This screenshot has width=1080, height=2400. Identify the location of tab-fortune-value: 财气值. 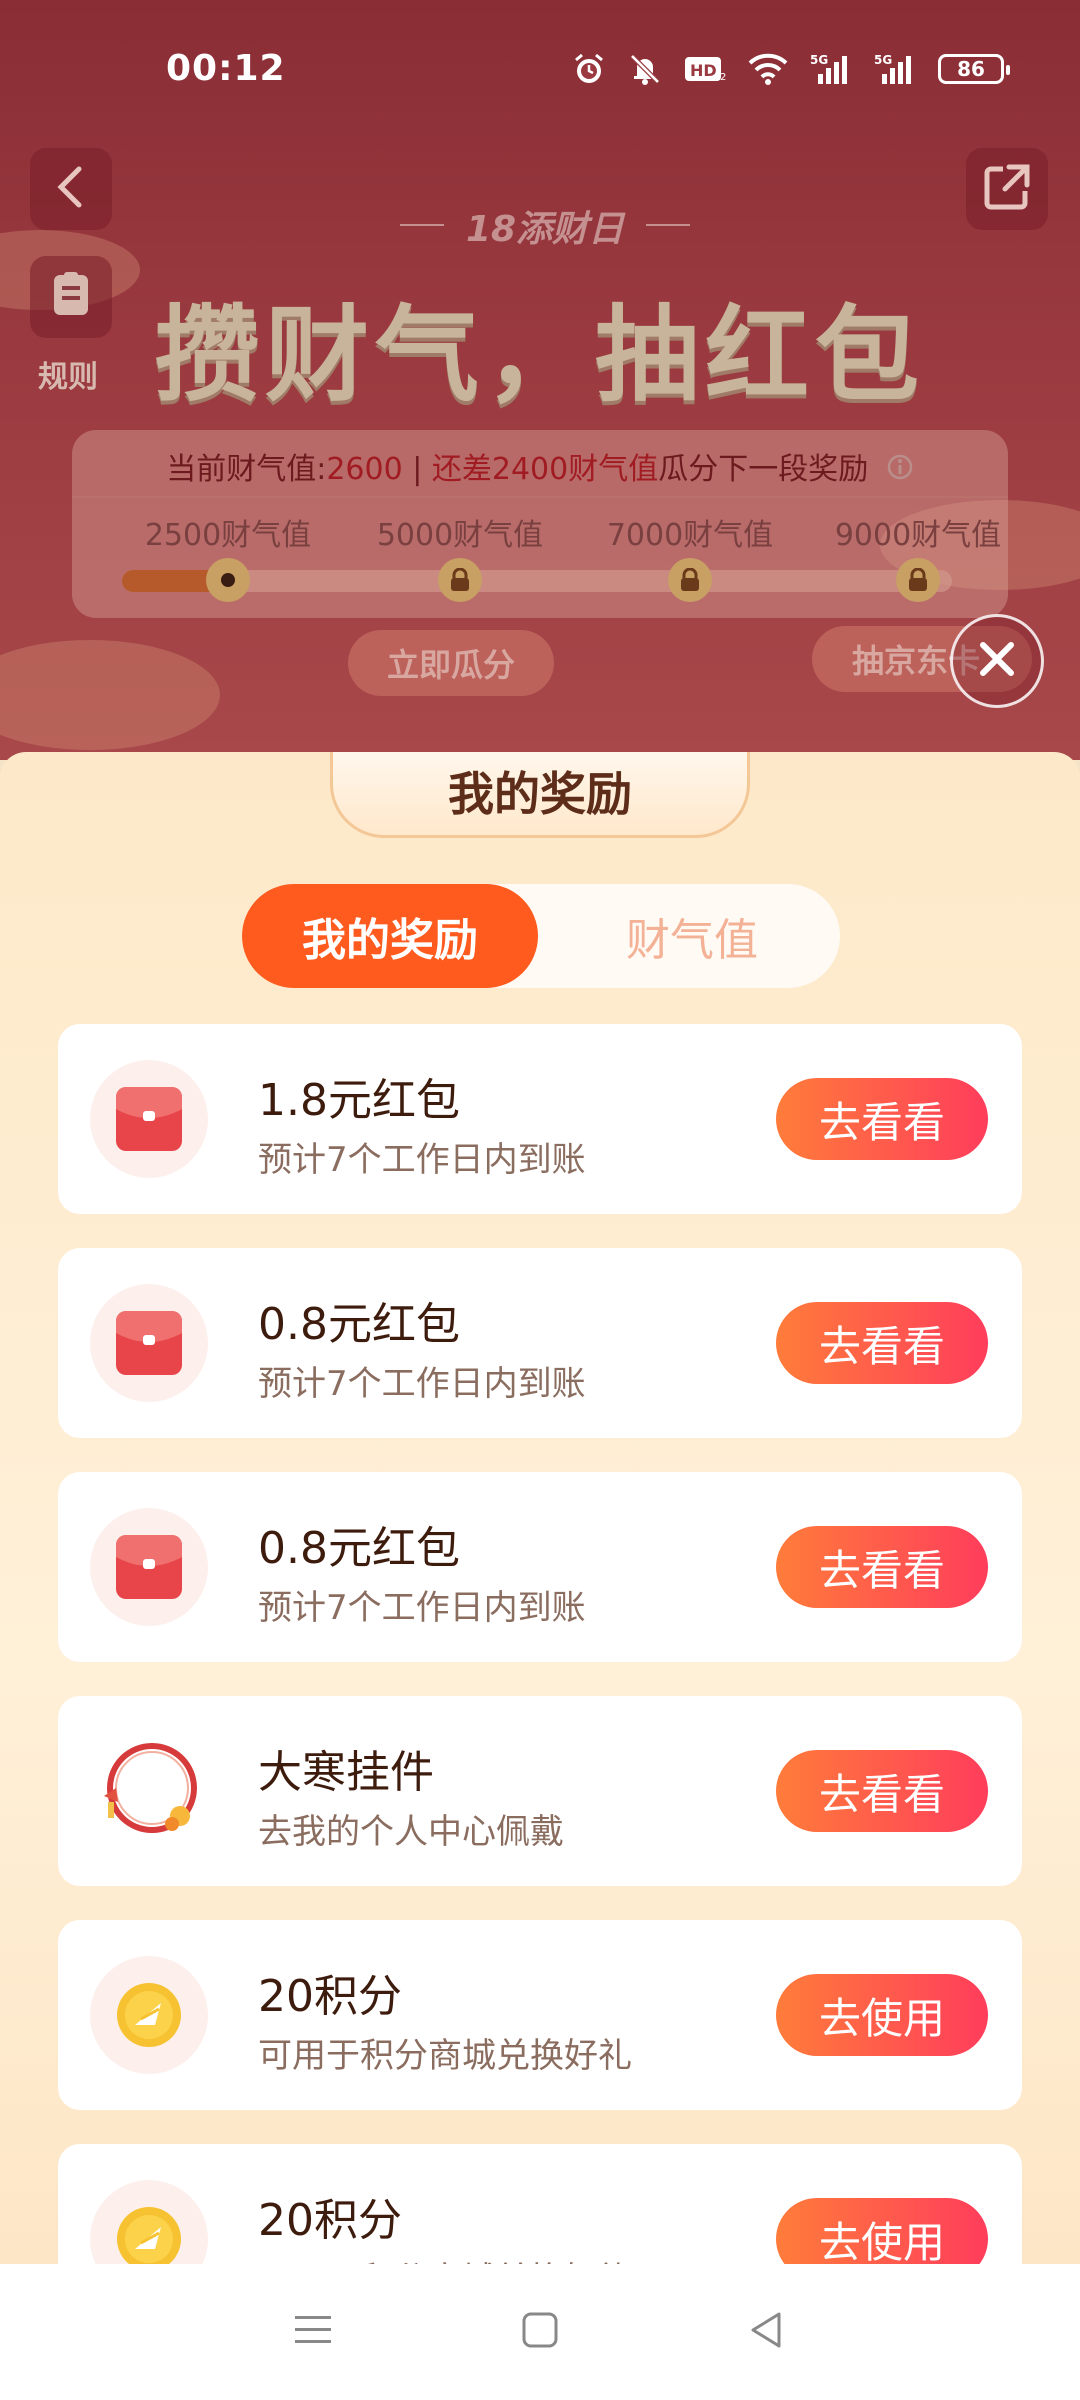
(692, 936).